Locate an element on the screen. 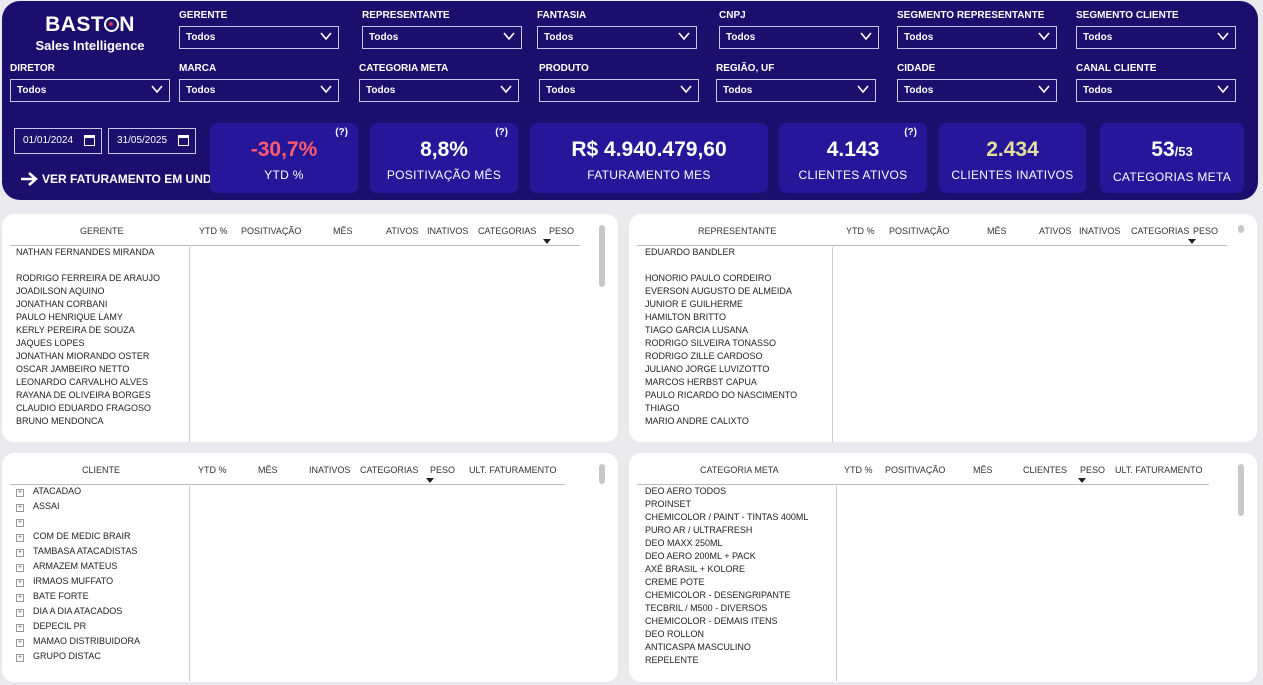 The image size is (1263, 685). table-row: + BATE FORTE is located at coordinates (76, 596).